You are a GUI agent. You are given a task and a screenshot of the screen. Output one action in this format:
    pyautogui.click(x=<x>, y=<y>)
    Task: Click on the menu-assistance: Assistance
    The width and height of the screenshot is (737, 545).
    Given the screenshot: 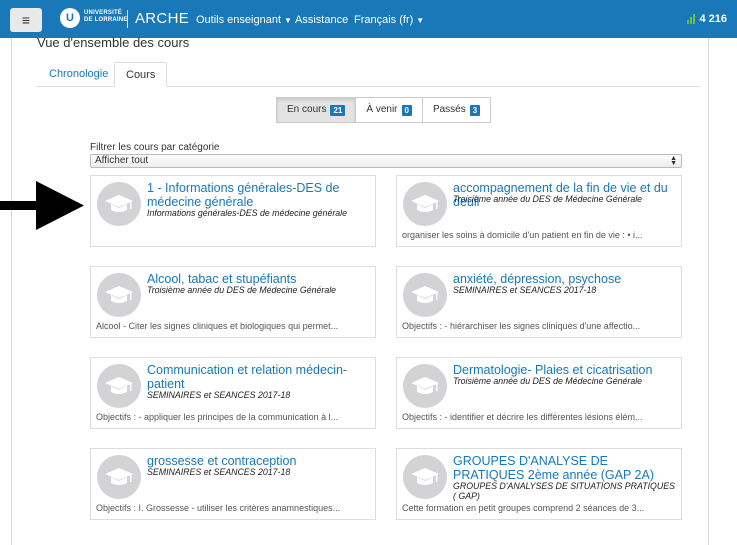 What is the action you would take?
    pyautogui.click(x=321, y=20)
    